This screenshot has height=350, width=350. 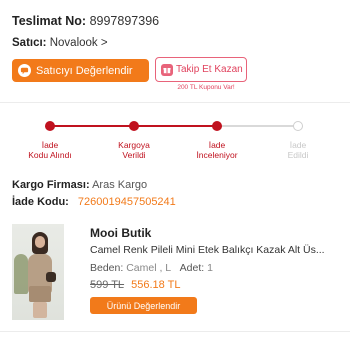 What do you see at coordinates (192, 268) in the screenshot?
I see `quantity-label: Adet:` at bounding box center [192, 268].